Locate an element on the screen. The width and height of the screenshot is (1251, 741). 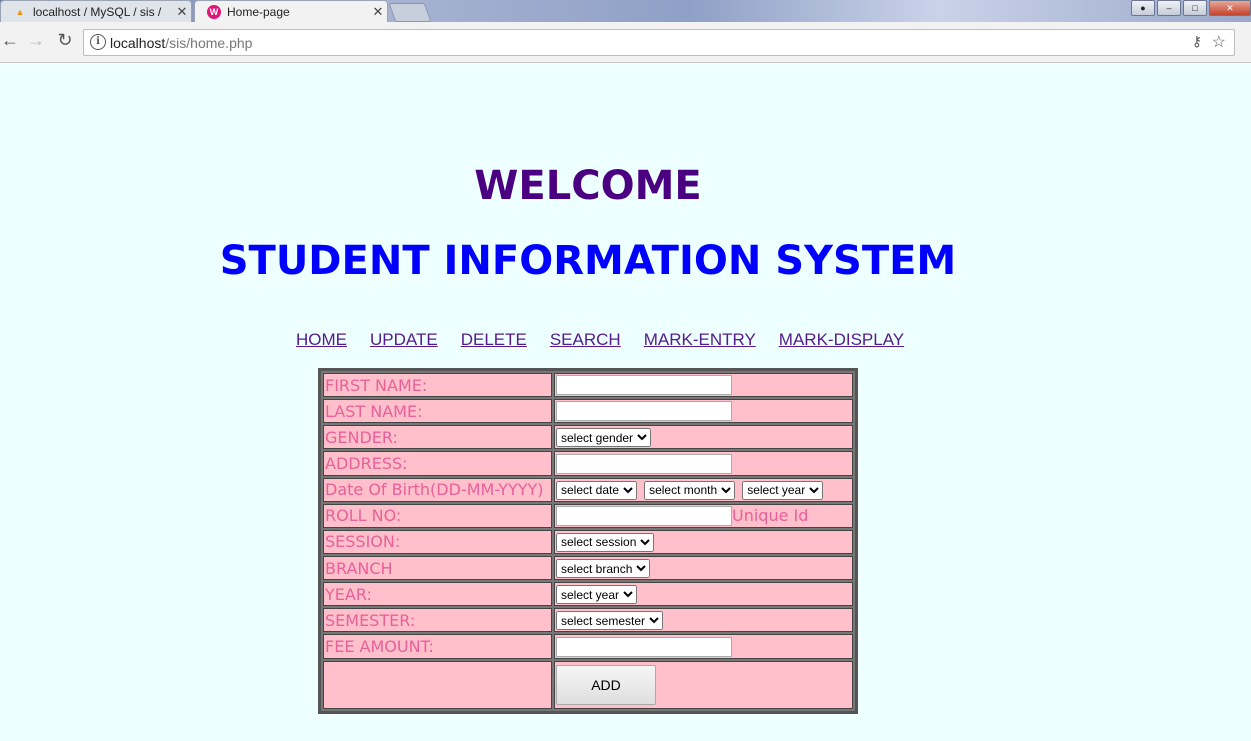
branch-label: BRANCH is located at coordinates (437, 568).